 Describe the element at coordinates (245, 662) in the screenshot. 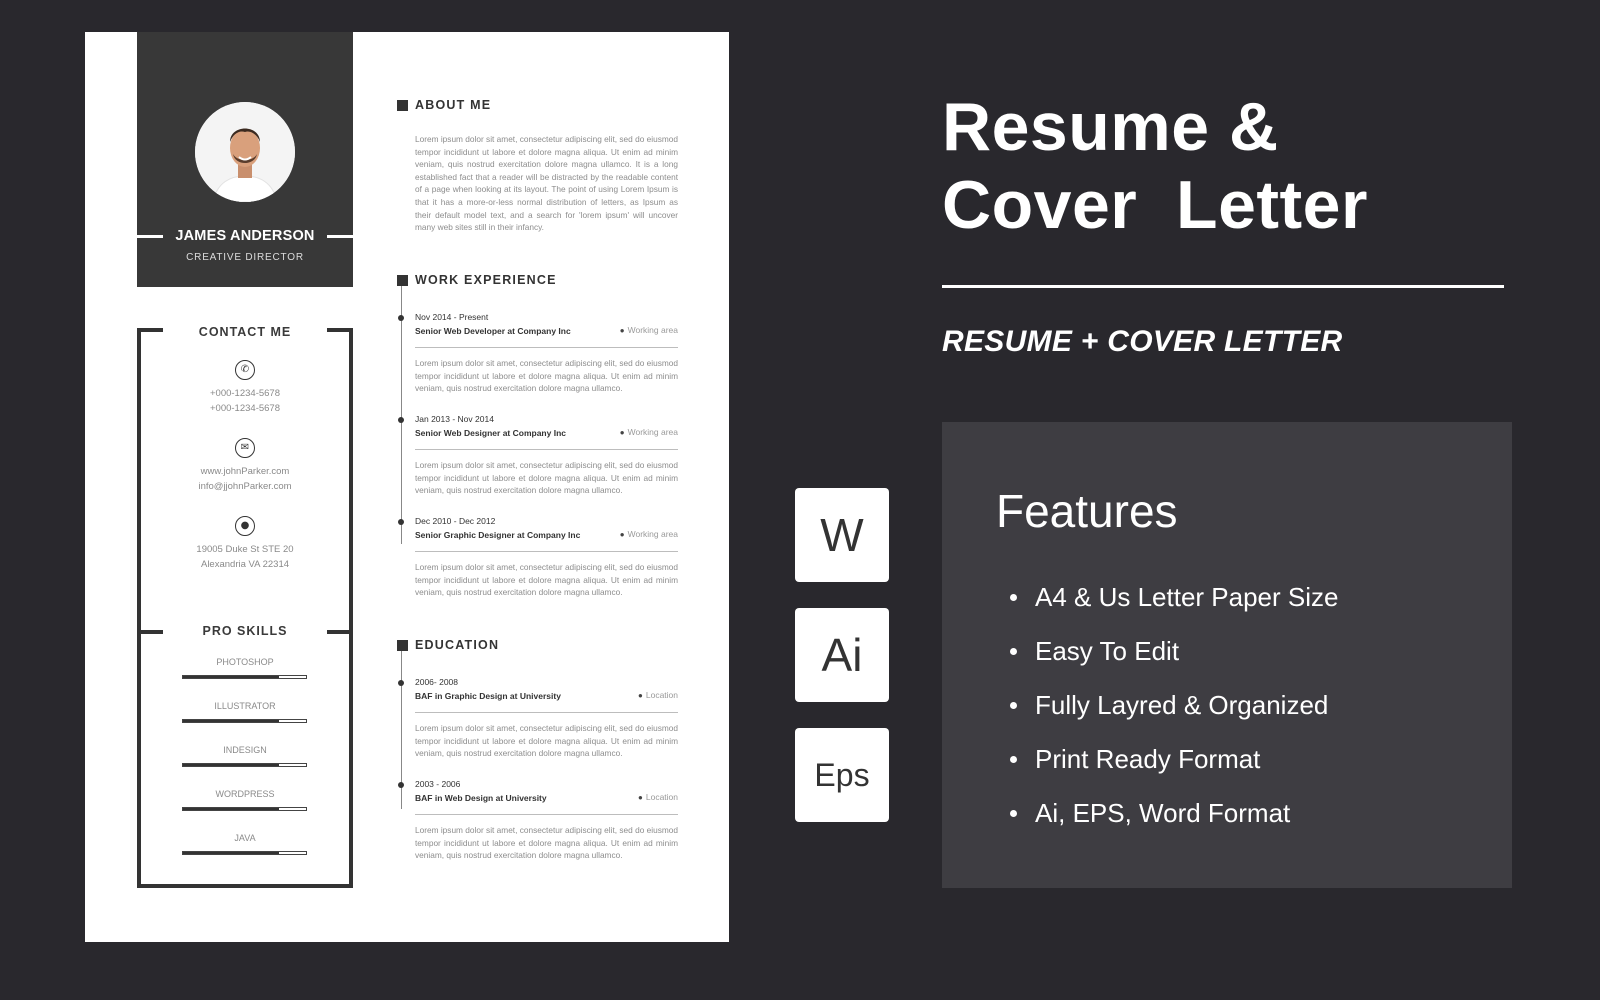

I see `skill-label: PHOTOSHOP` at that location.